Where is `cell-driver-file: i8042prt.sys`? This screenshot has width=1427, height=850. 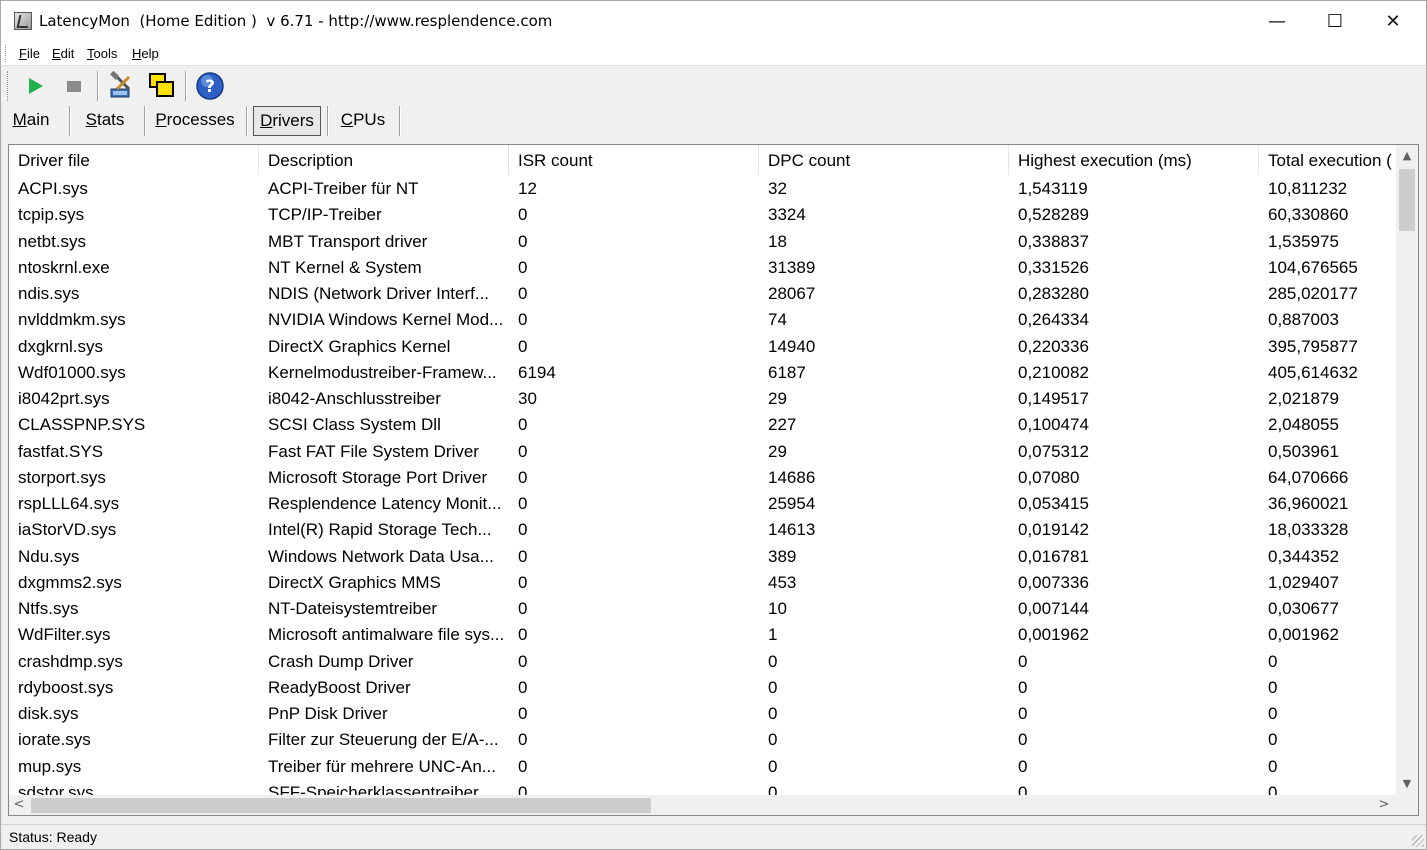
cell-driver-file: i8042prt.sys is located at coordinates (64, 398).